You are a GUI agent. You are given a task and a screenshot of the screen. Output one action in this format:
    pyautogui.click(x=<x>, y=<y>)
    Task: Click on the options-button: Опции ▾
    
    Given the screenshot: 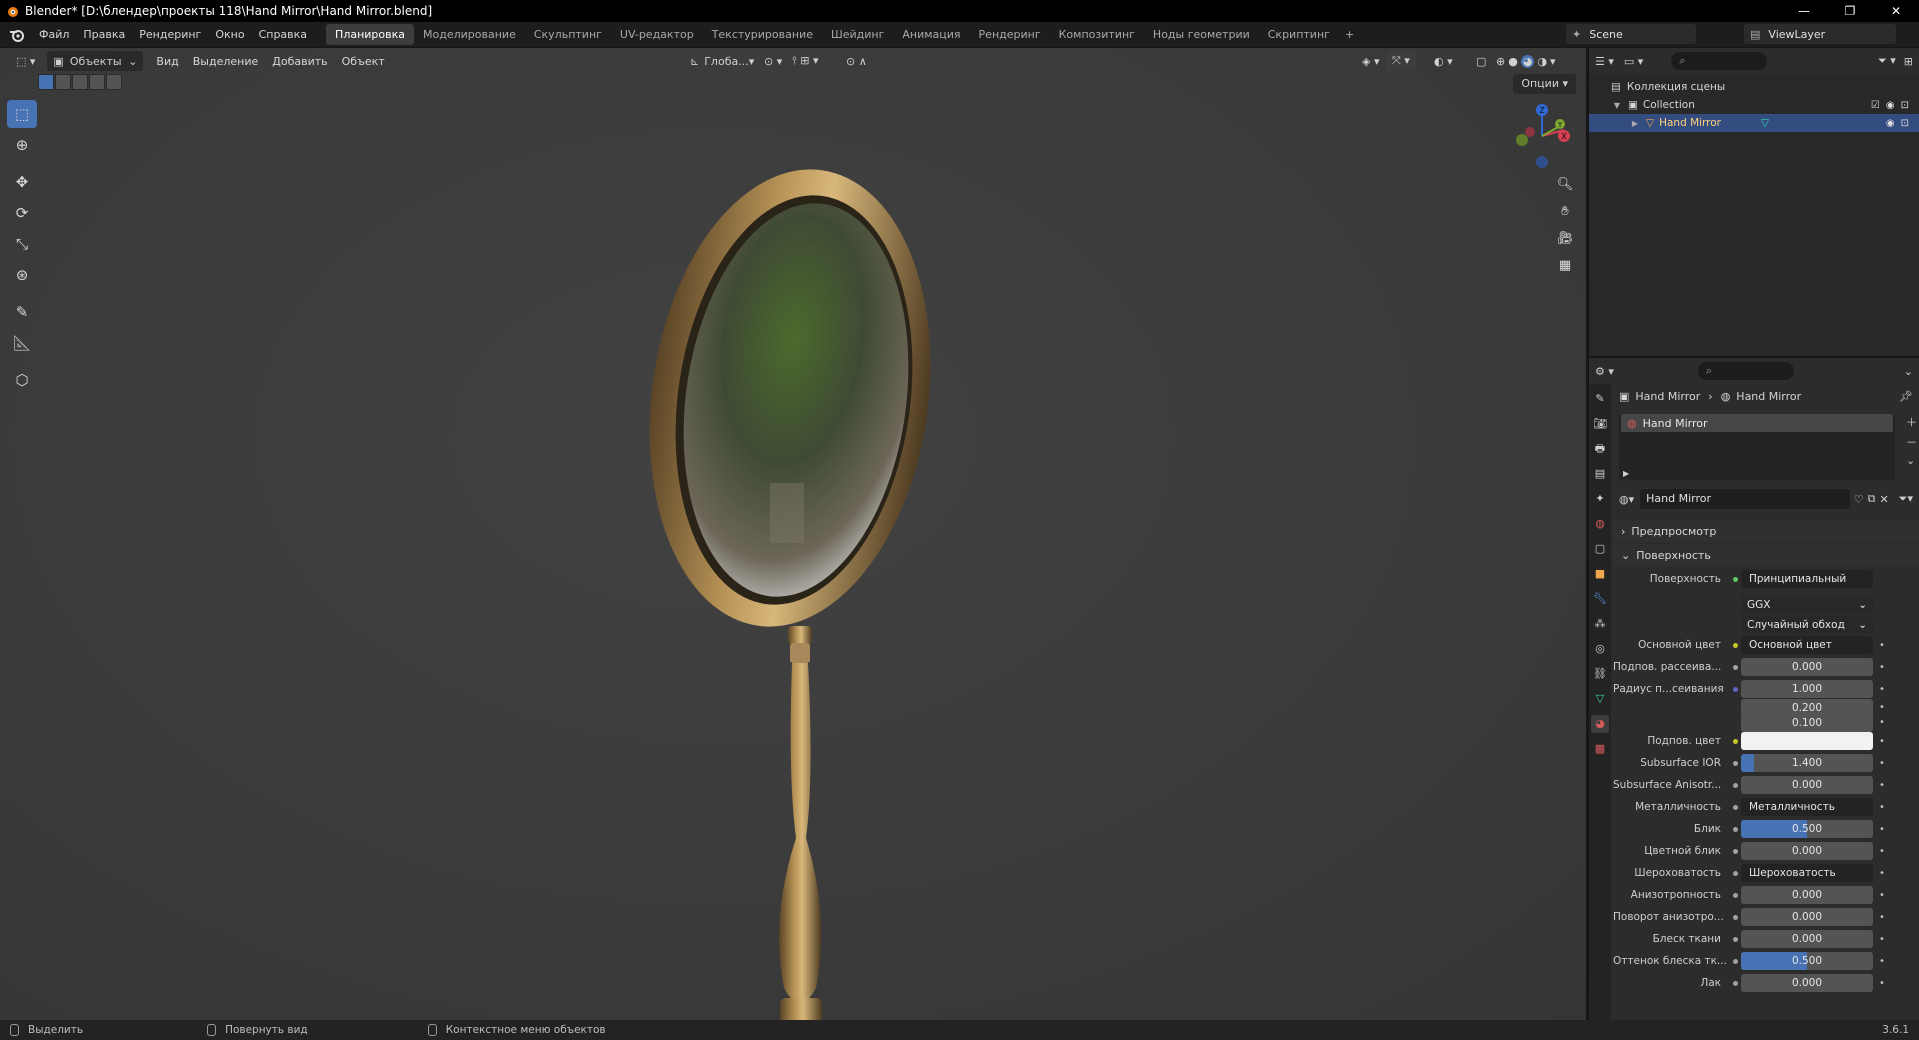 What is the action you would take?
    pyautogui.click(x=1544, y=84)
    